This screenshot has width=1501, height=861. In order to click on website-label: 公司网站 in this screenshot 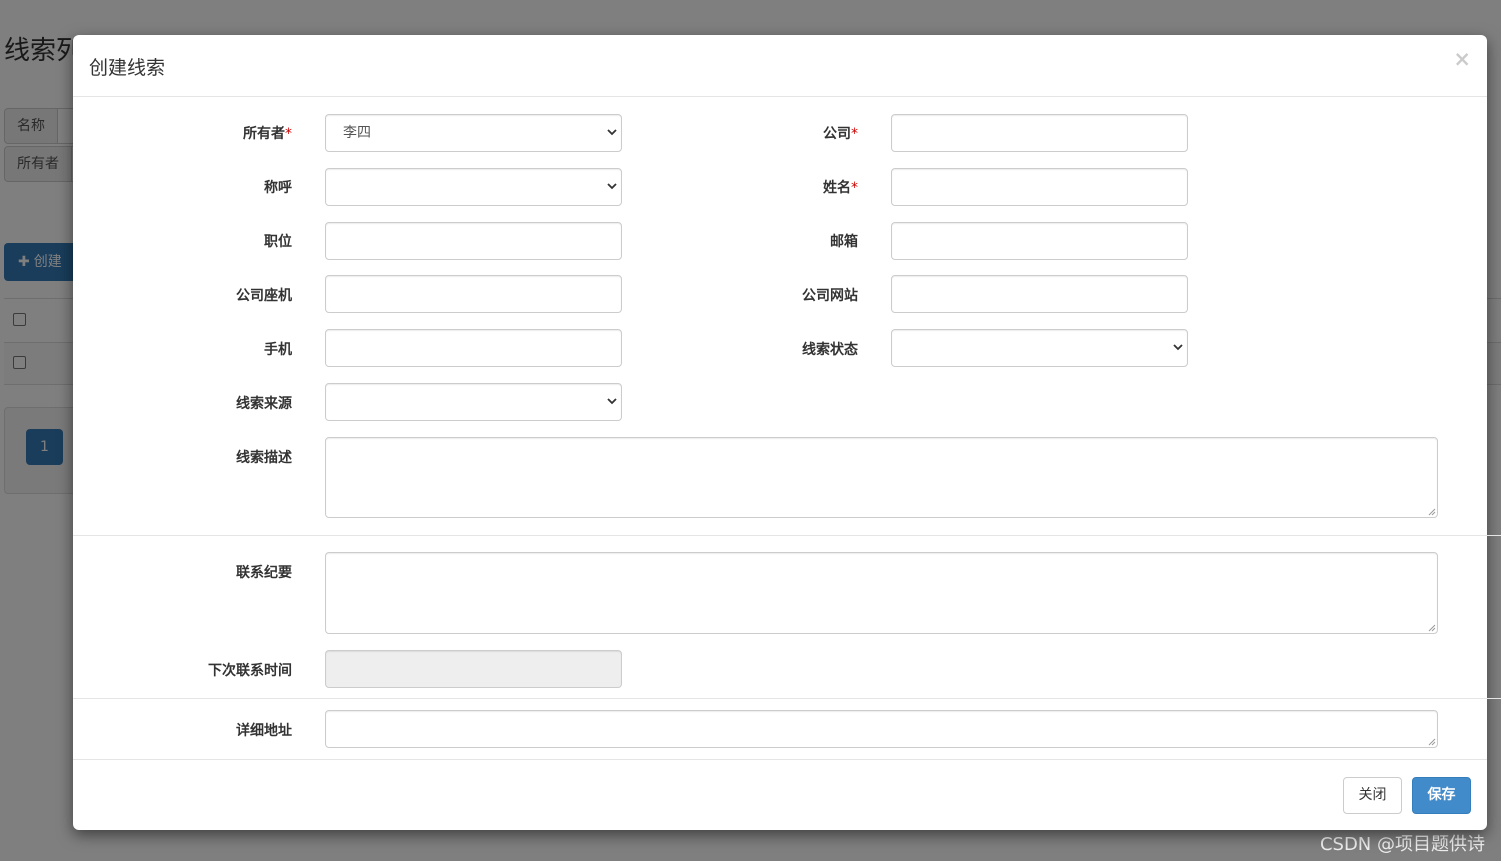, I will do `click(830, 296)`.